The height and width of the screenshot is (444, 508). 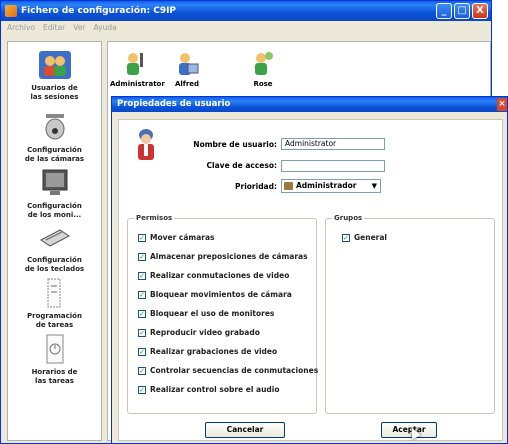 I want to click on user-rose-icon, so click(x=263, y=63).